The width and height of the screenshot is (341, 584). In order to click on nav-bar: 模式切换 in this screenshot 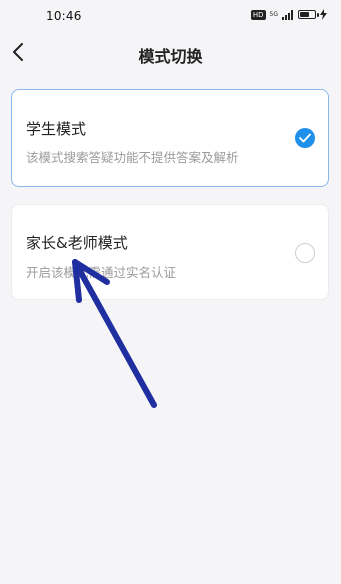, I will do `click(170, 52)`.